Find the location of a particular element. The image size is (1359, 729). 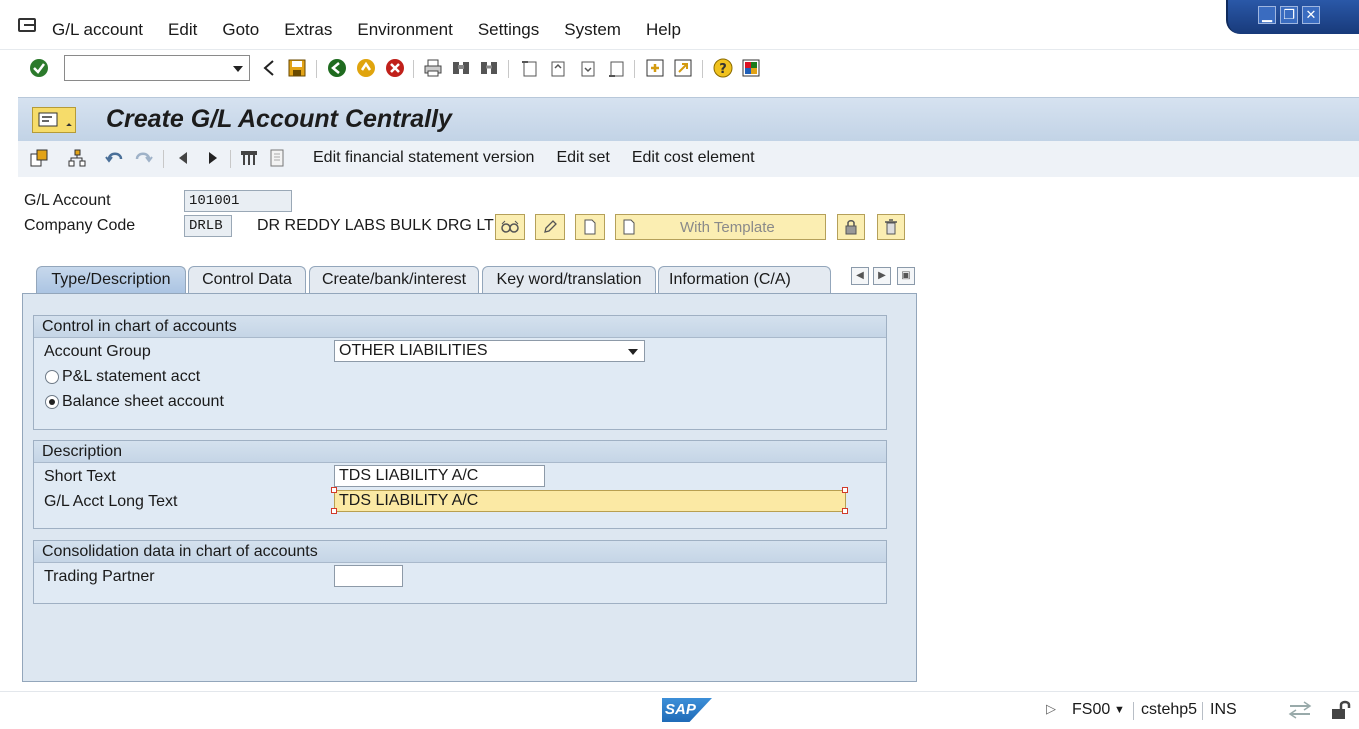

with-template-label: With Template is located at coordinates (727, 227).